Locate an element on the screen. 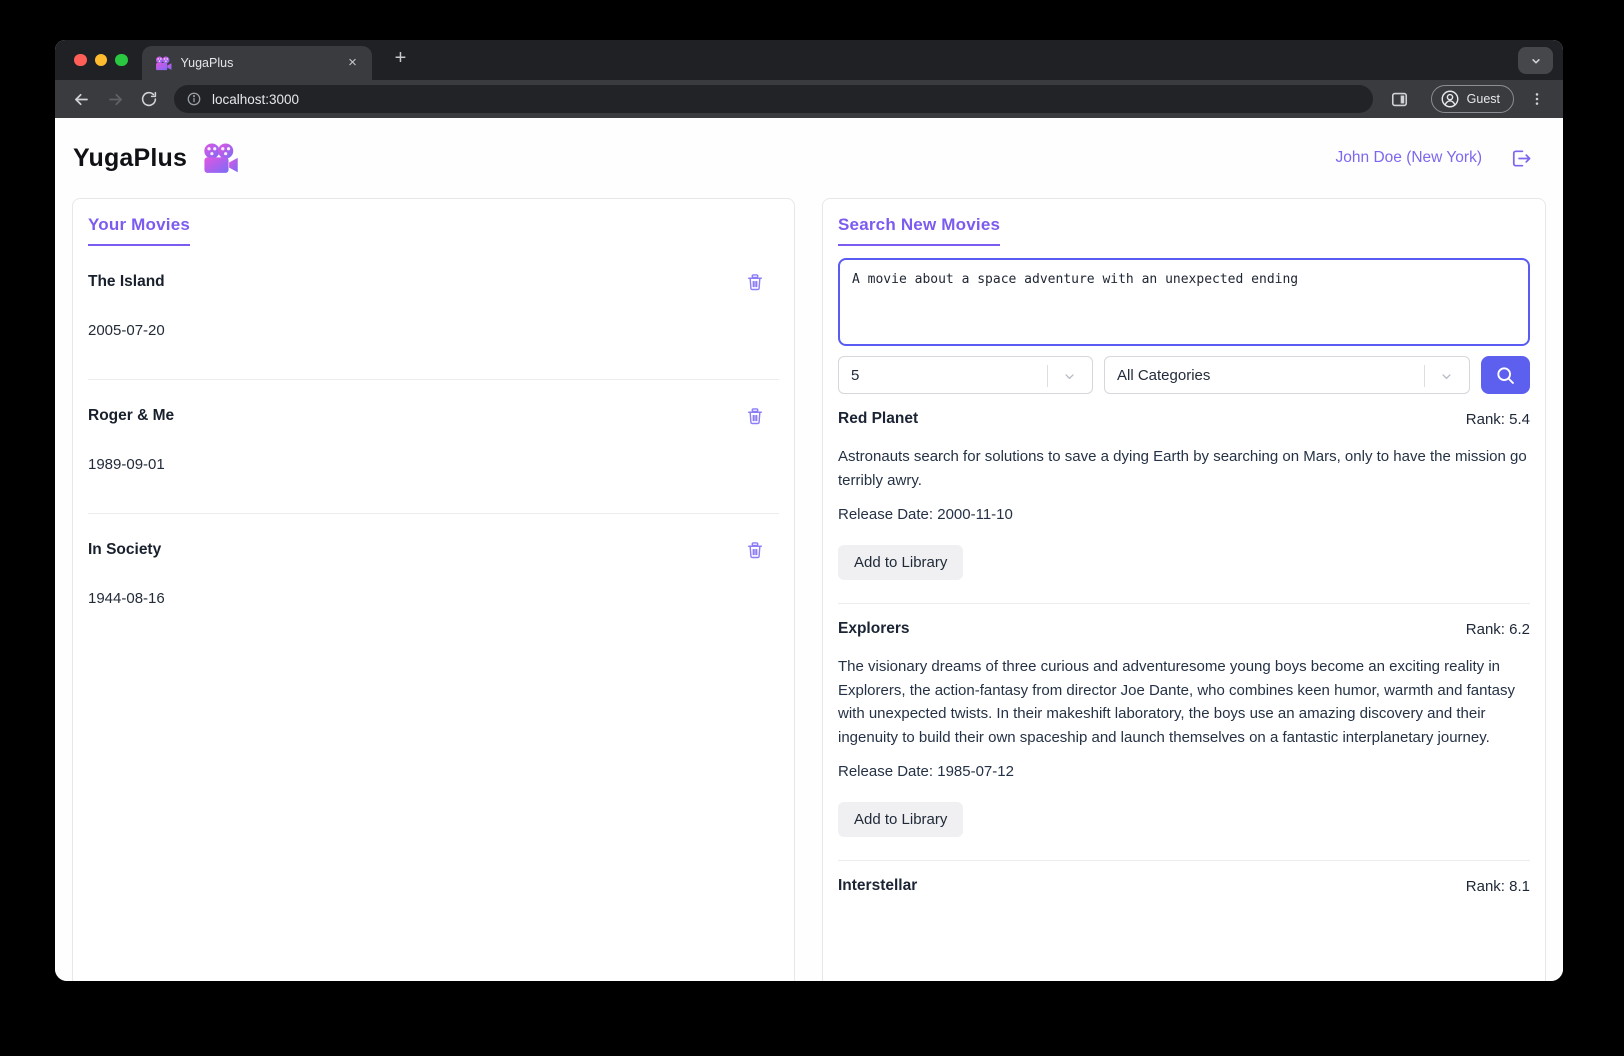 The width and height of the screenshot is (1624, 1056). site-info-icon is located at coordinates (194, 99).